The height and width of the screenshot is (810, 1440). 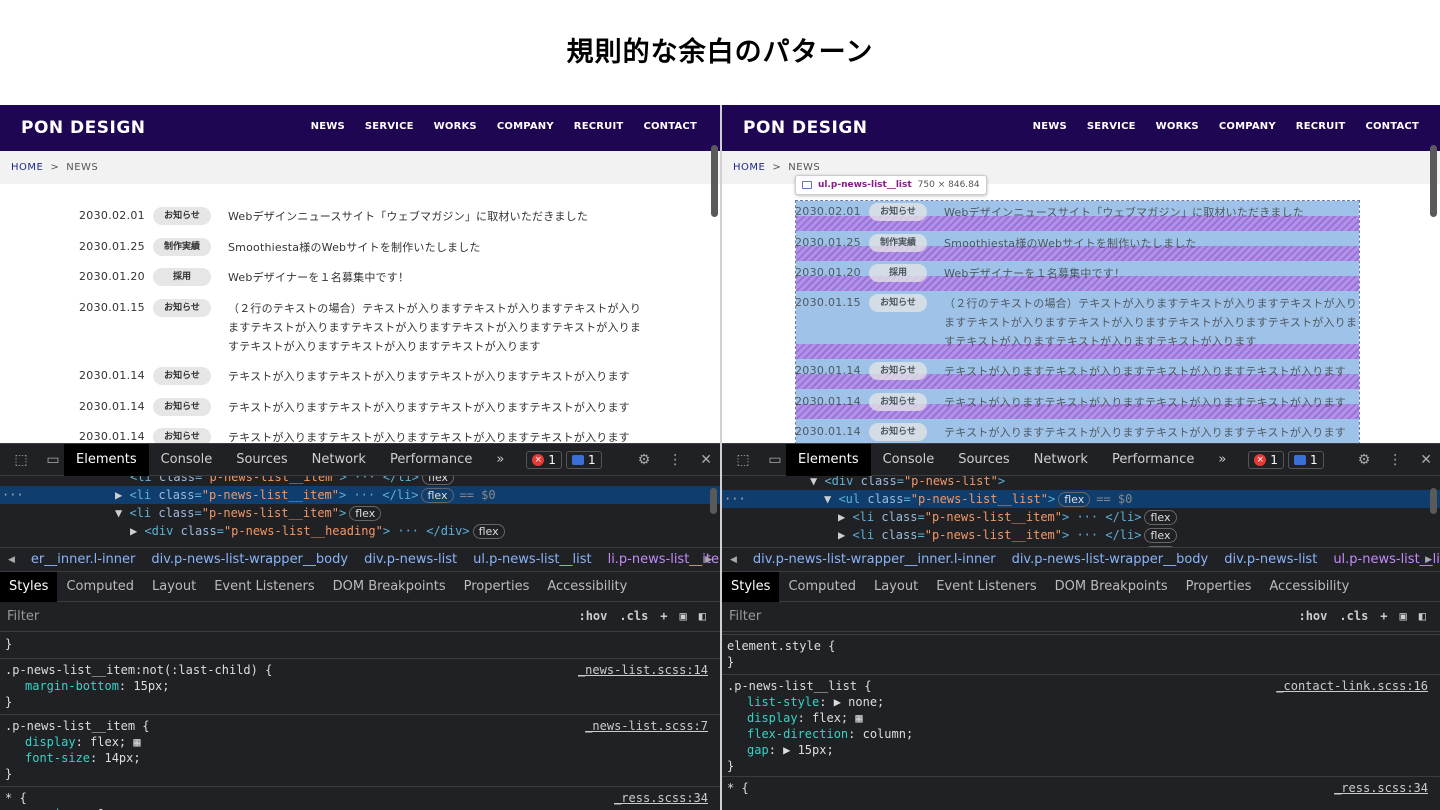 What do you see at coordinates (455, 126) in the screenshot?
I see `nav-link-works: WORKS` at bounding box center [455, 126].